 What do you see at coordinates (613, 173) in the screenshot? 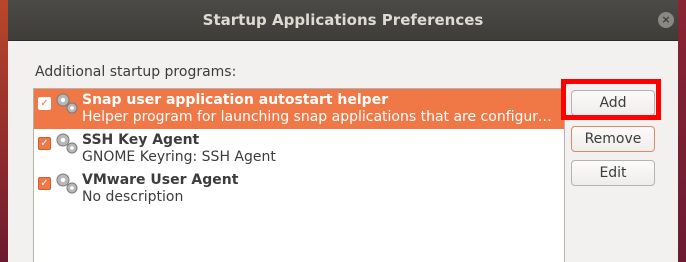
I see `edit-button: Edit` at bounding box center [613, 173].